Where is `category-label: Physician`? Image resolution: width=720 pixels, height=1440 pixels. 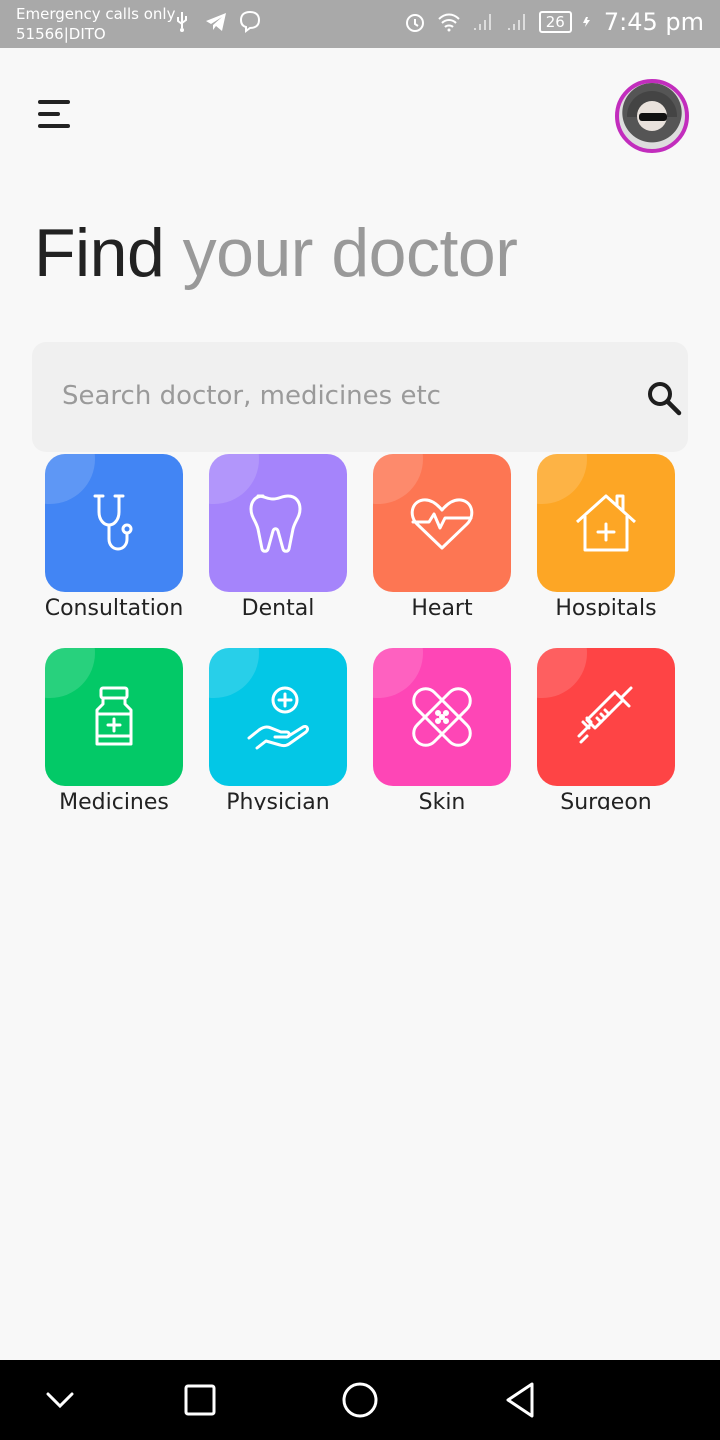
category-label: Physician is located at coordinates (278, 800).